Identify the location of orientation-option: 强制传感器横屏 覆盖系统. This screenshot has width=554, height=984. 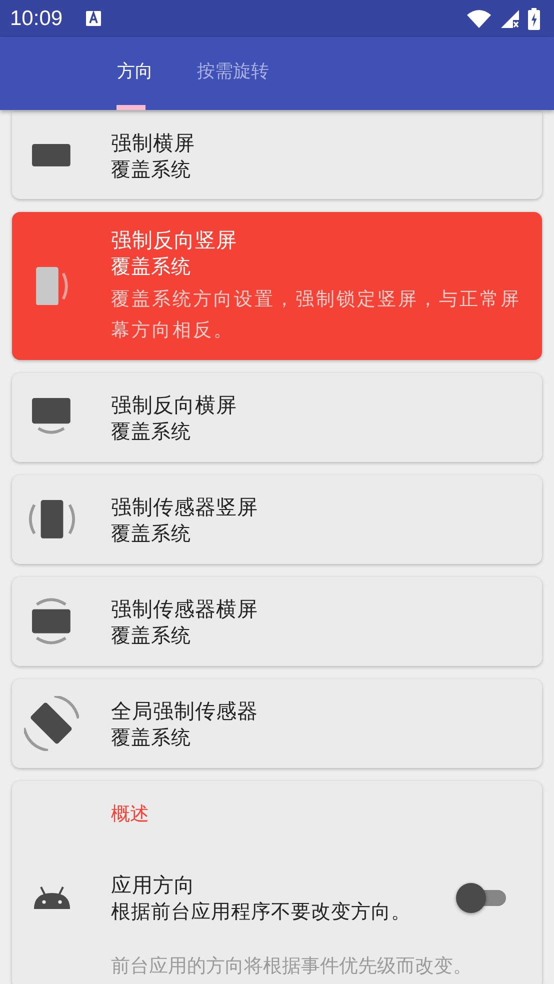
(277, 621).